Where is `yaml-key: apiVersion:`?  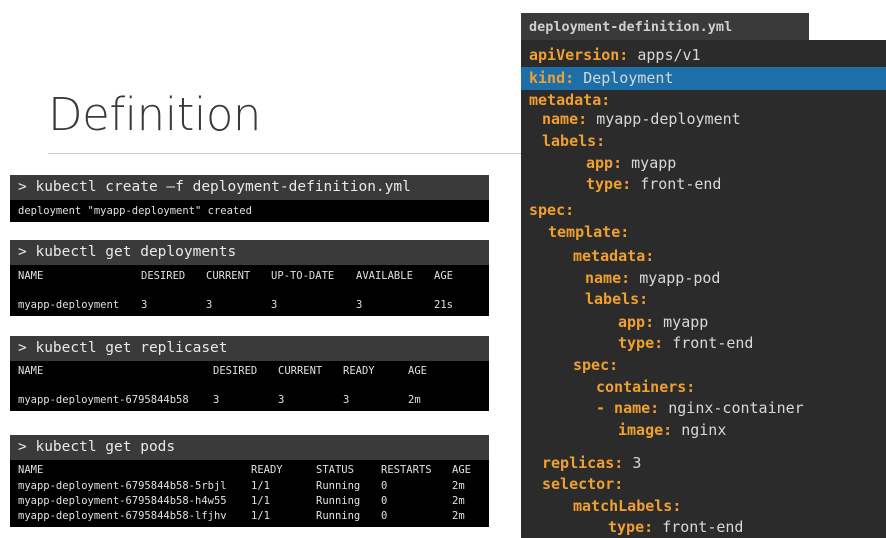 yaml-key: apiVersion: is located at coordinates (579, 55).